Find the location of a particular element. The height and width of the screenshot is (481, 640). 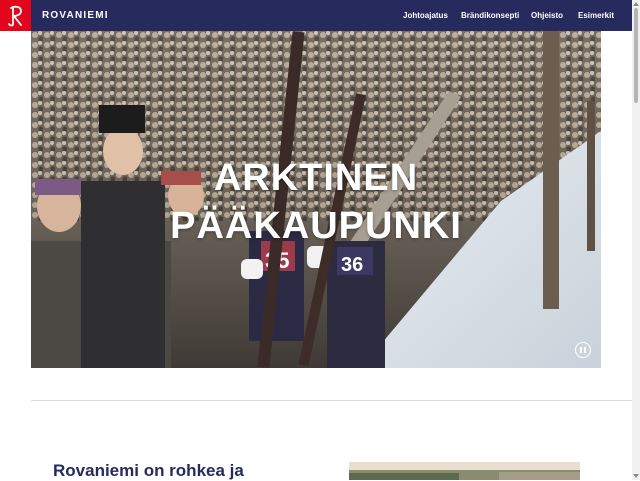

intro-landscape-image is located at coordinates (464, 471).